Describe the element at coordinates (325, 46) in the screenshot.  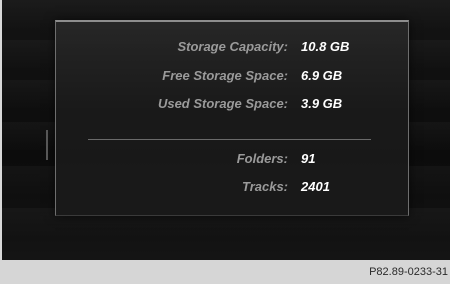
I see `storage-capacity-value: 10.8 GB` at that location.